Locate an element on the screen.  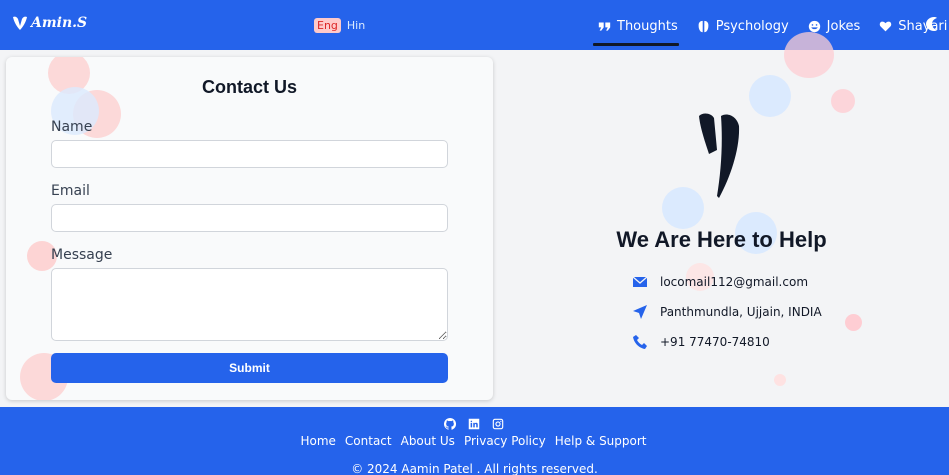
location-arrow-icon is located at coordinates (640, 312).